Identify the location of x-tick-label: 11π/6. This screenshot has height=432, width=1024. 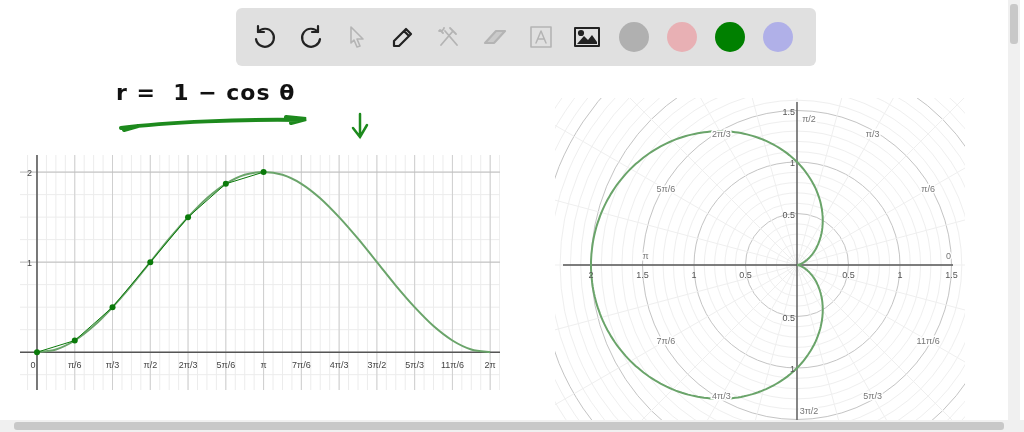
(452, 365).